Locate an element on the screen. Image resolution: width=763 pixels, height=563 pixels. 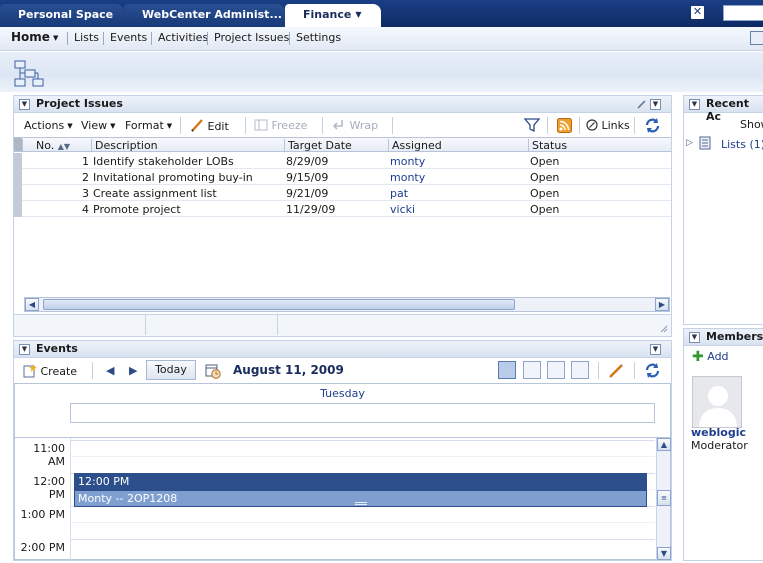
cell-assigned-link: vicki is located at coordinates (402, 209).